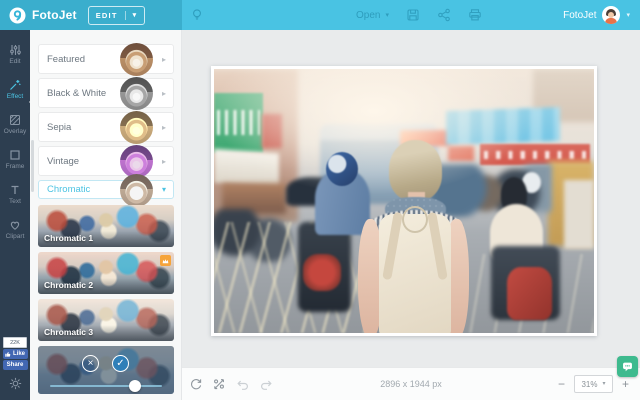 The height and width of the screenshot is (400, 640). Describe the element at coordinates (611, 15) in the screenshot. I see `avatar` at that location.